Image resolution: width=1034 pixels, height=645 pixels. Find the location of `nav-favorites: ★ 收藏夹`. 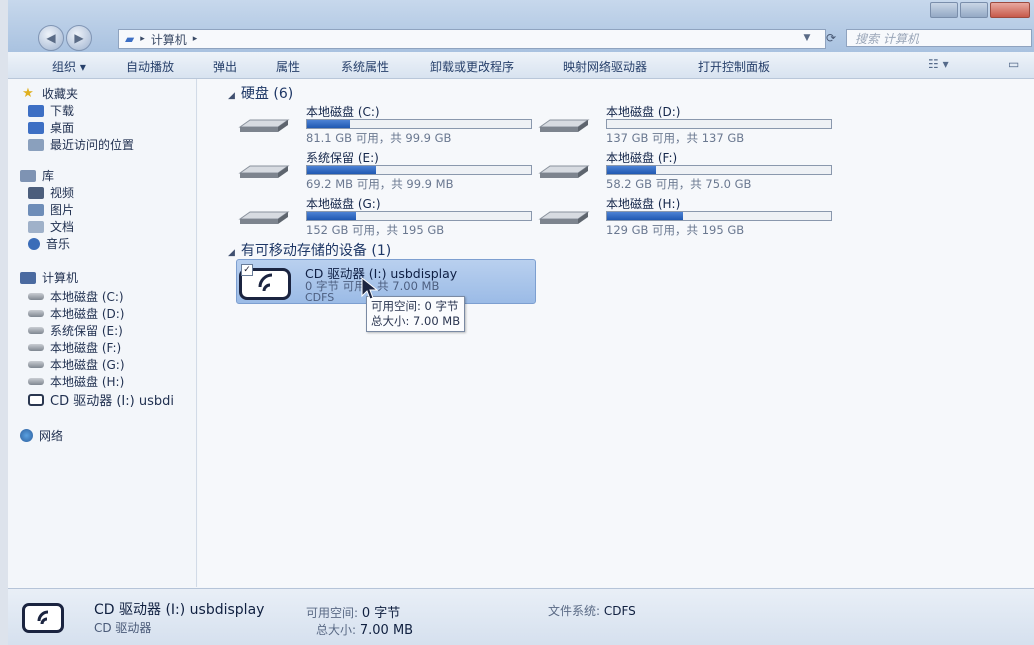

nav-favorites: ★ 收藏夹 is located at coordinates (49, 93).